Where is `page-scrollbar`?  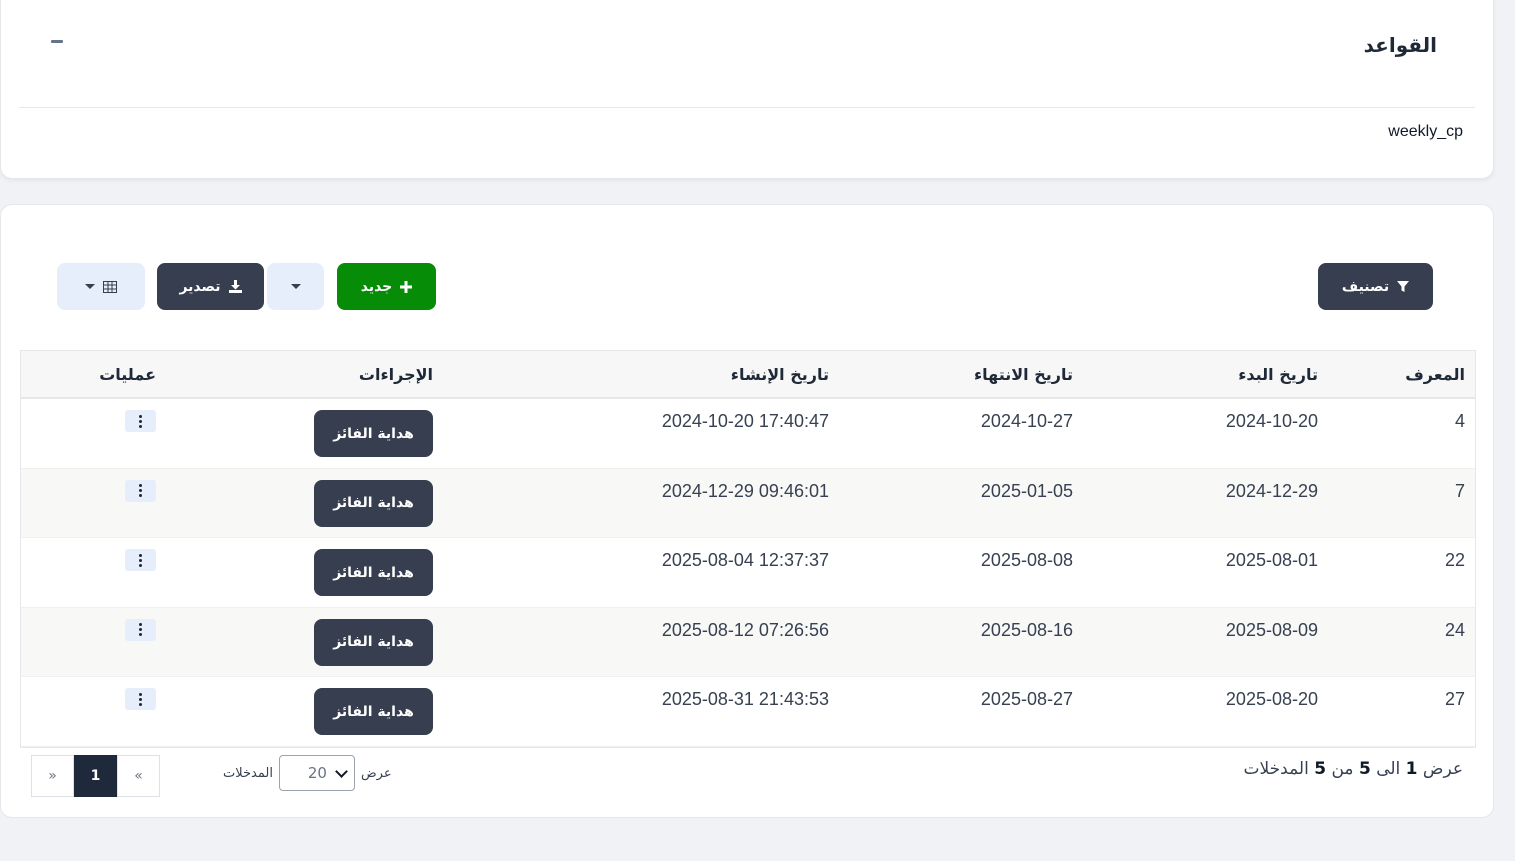 page-scrollbar is located at coordinates (1505, 430).